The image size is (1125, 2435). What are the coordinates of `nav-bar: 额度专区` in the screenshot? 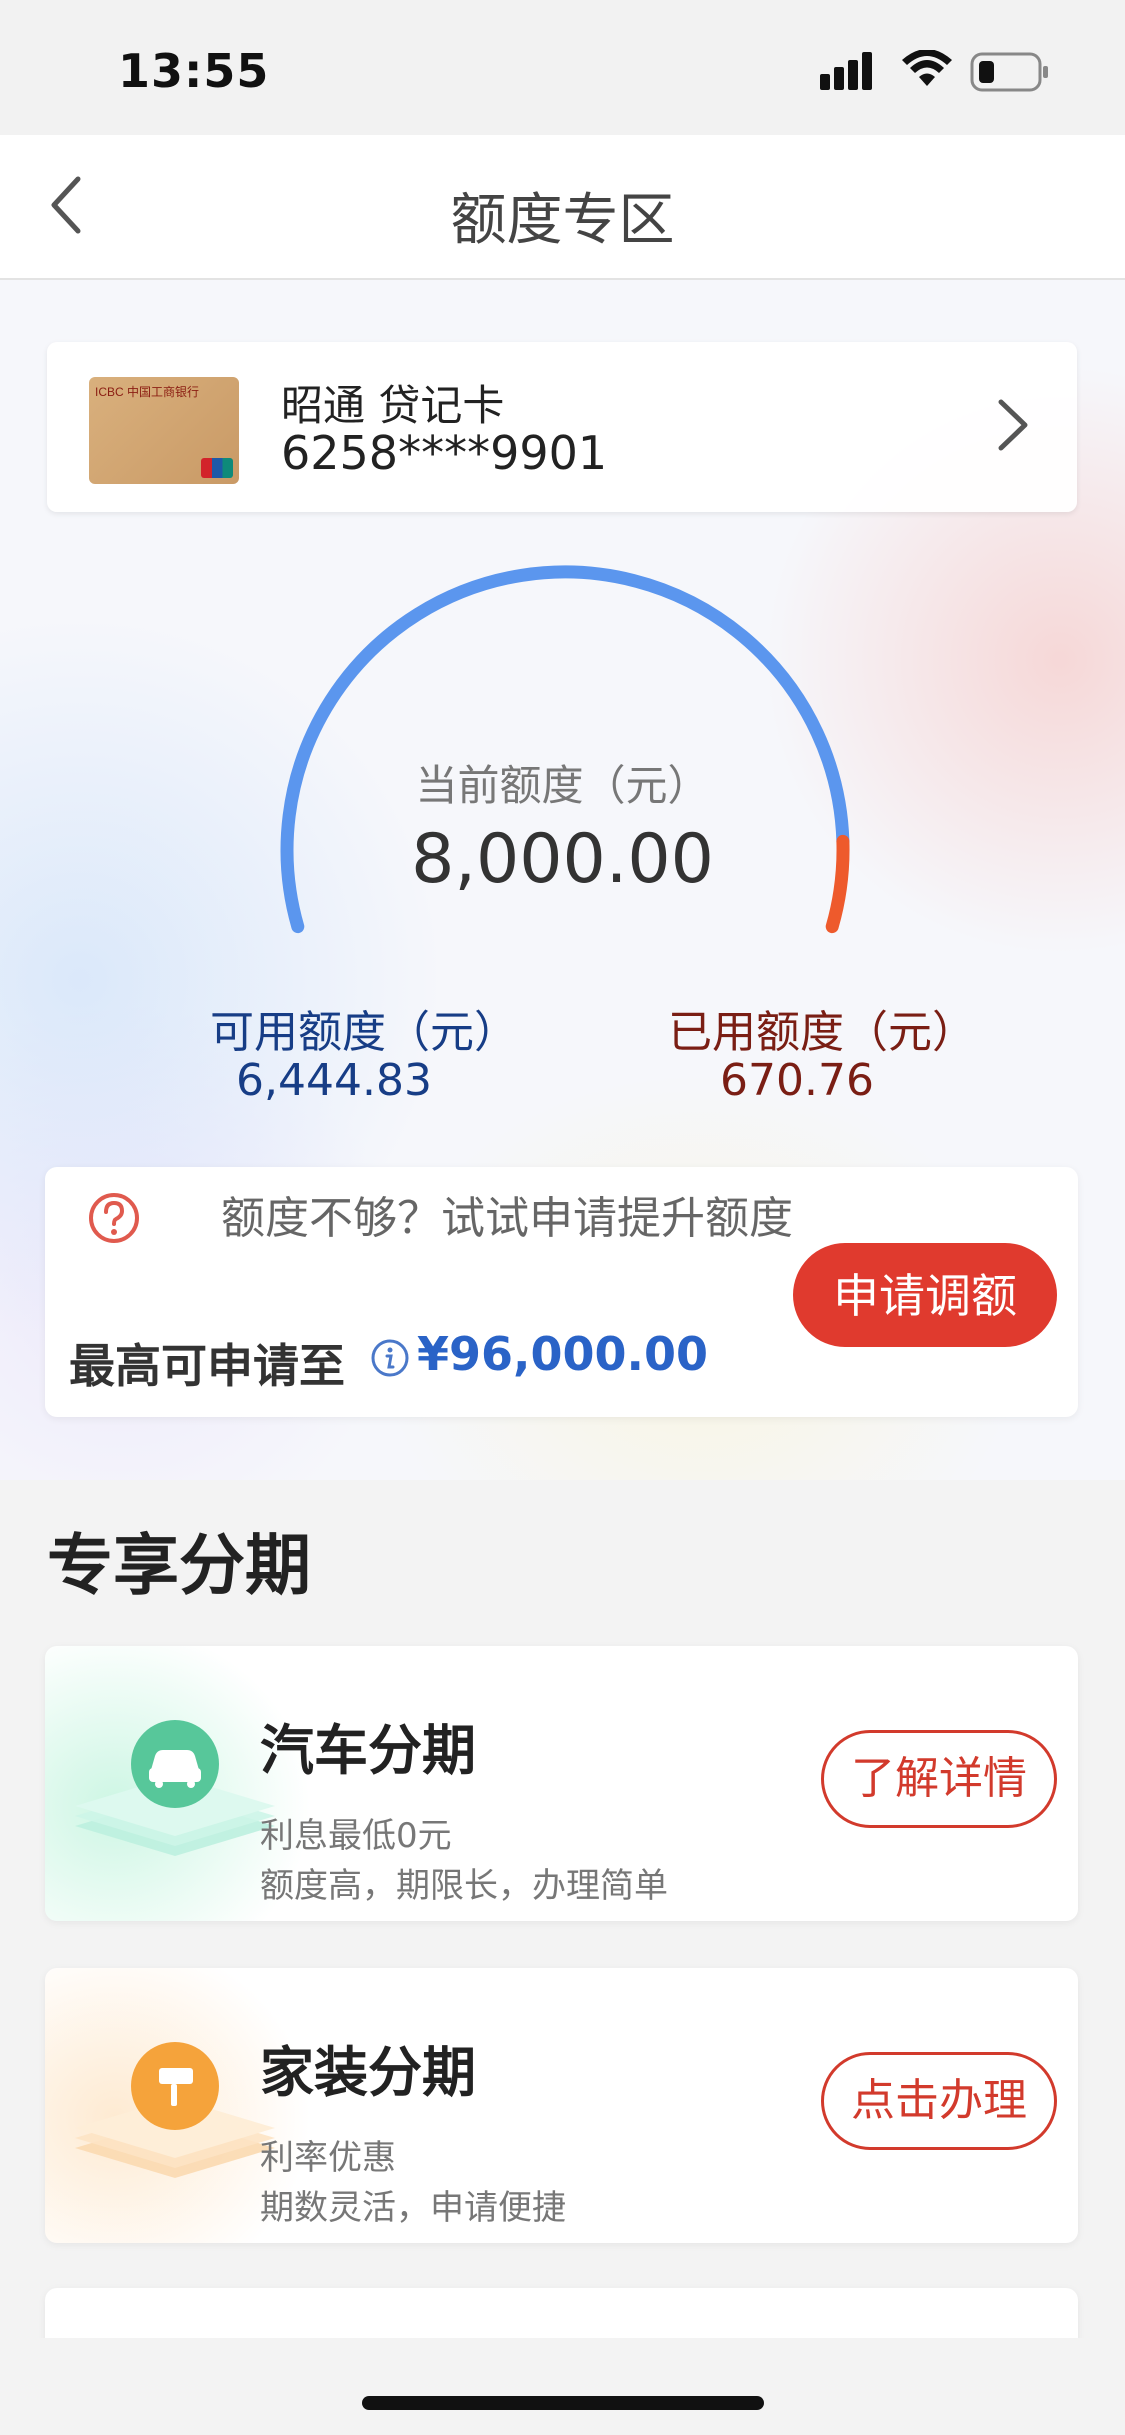 It's located at (562, 207).